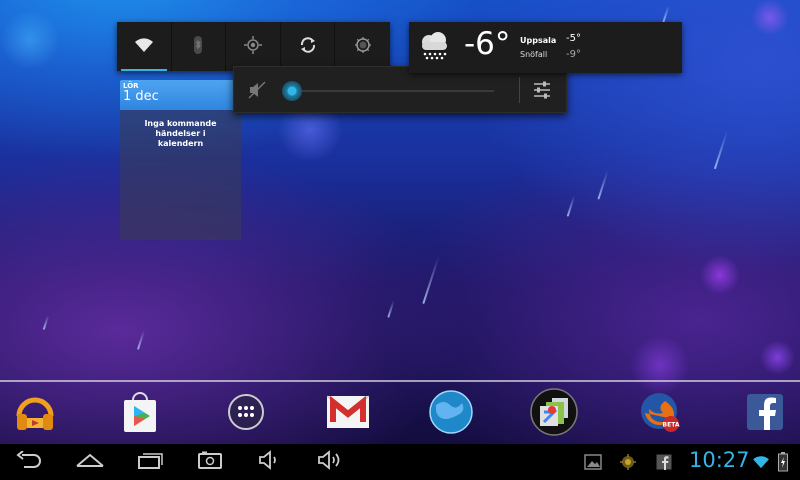 The width and height of the screenshot is (800, 480). I want to click on gps-toggle, so click(253, 46).